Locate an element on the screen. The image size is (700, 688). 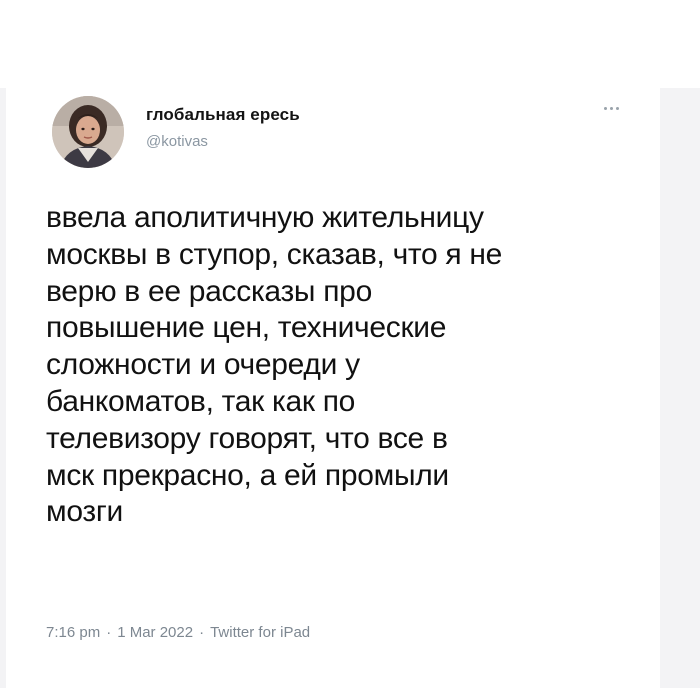
more-horizontal-icon is located at coordinates (611, 108).